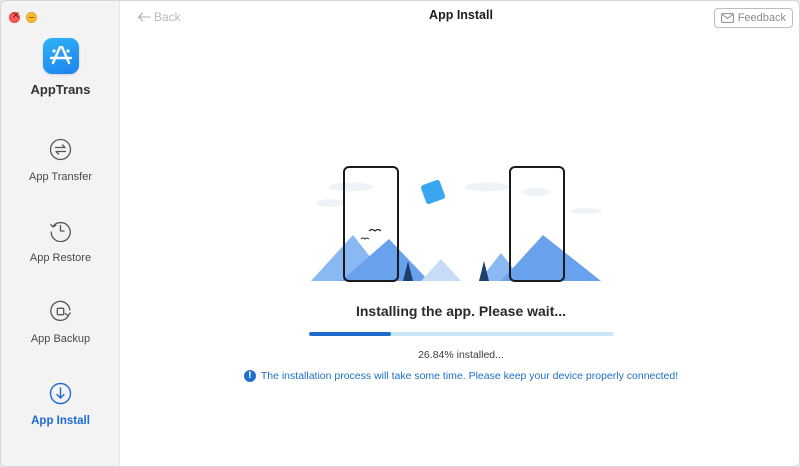 The width and height of the screenshot is (800, 467). Describe the element at coordinates (60, 421) in the screenshot. I see `sidebar-item-label: App Install` at that location.